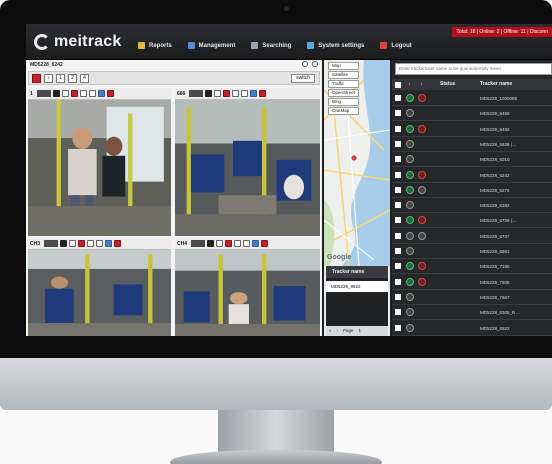 The image size is (552, 464). I want to click on map-type-bing: Bing, so click(344, 102).